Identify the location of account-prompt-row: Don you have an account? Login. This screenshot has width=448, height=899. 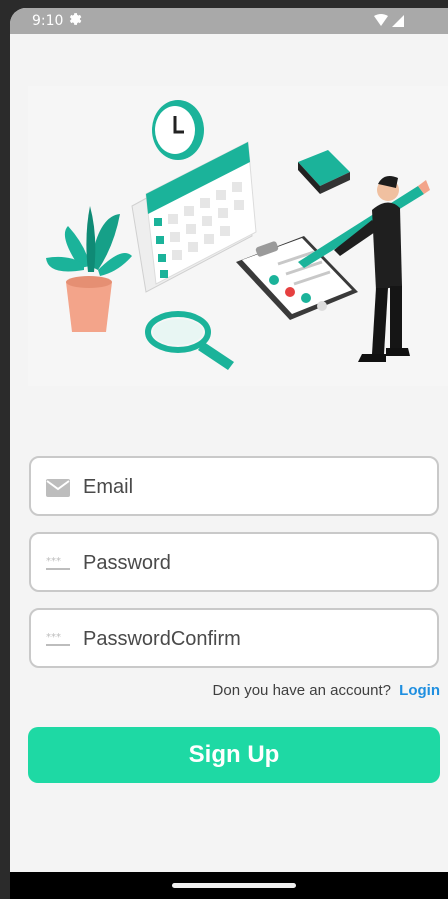
(326, 690).